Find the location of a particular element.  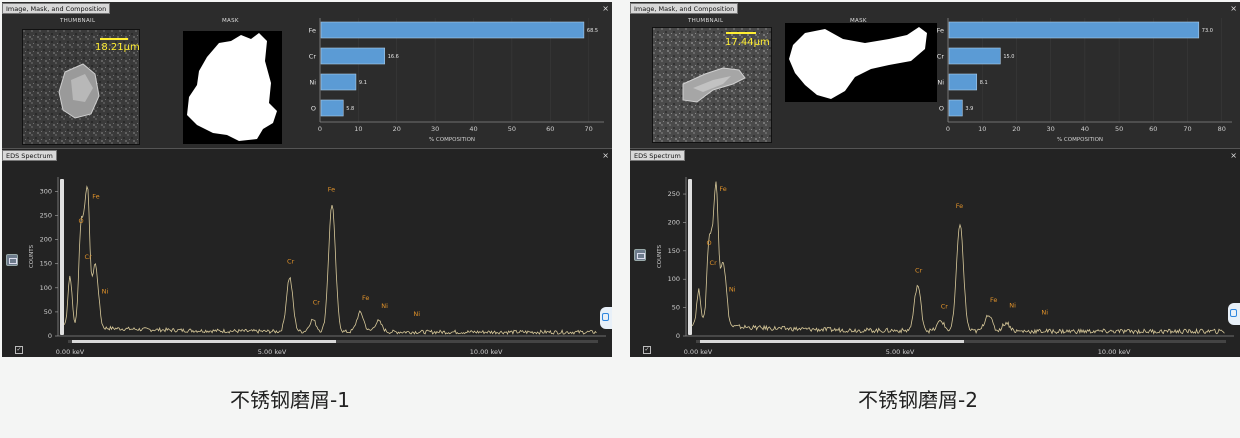

x-scrollbar-thumb is located at coordinates (204, 341).